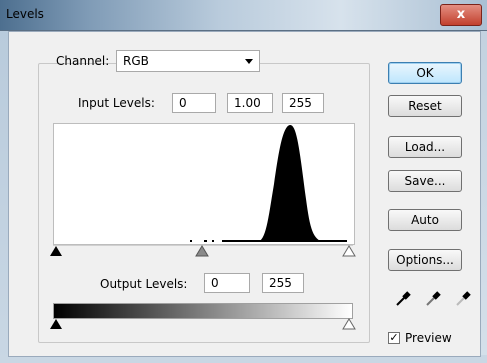  I want to click on output-black-slider-handle, so click(56, 324).